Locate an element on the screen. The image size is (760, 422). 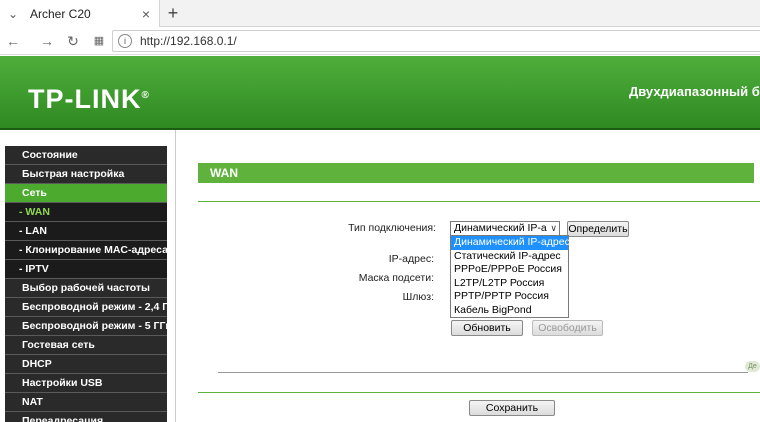
sidebar-item: NAT is located at coordinates (86, 402).